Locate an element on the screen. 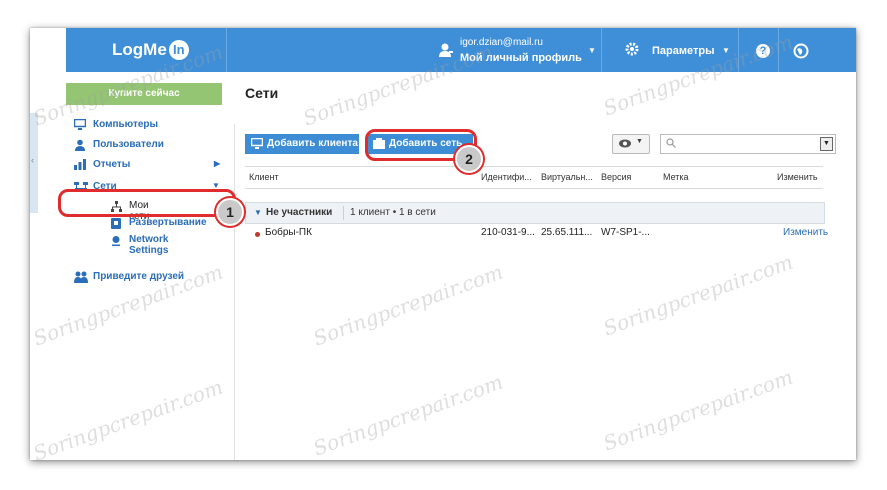  column-header-version: Версия is located at coordinates (616, 177).